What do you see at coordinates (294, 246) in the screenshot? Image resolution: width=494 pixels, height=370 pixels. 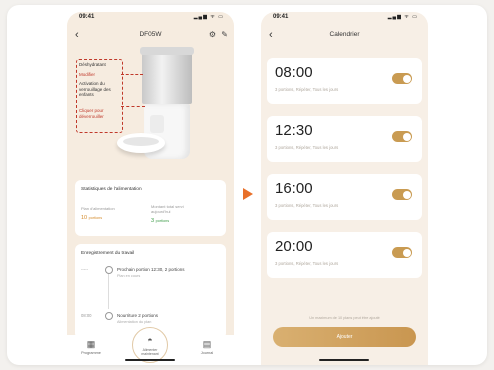 I see `schedule-time: 20:00` at bounding box center [294, 246].